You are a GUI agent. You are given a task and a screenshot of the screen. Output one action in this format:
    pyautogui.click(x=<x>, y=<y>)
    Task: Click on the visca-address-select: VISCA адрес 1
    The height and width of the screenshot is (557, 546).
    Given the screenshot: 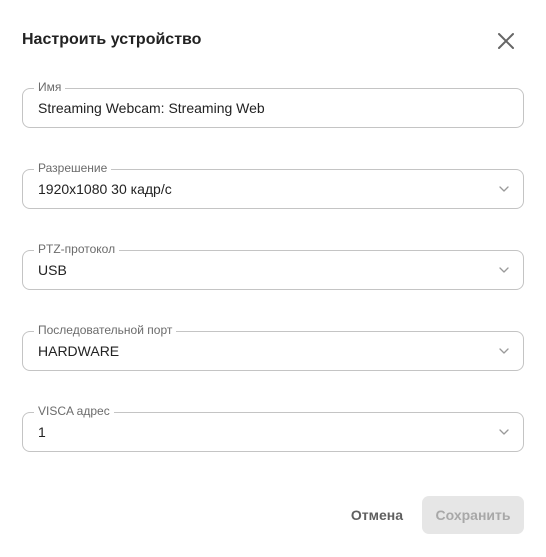 What is the action you would take?
    pyautogui.click(x=273, y=428)
    